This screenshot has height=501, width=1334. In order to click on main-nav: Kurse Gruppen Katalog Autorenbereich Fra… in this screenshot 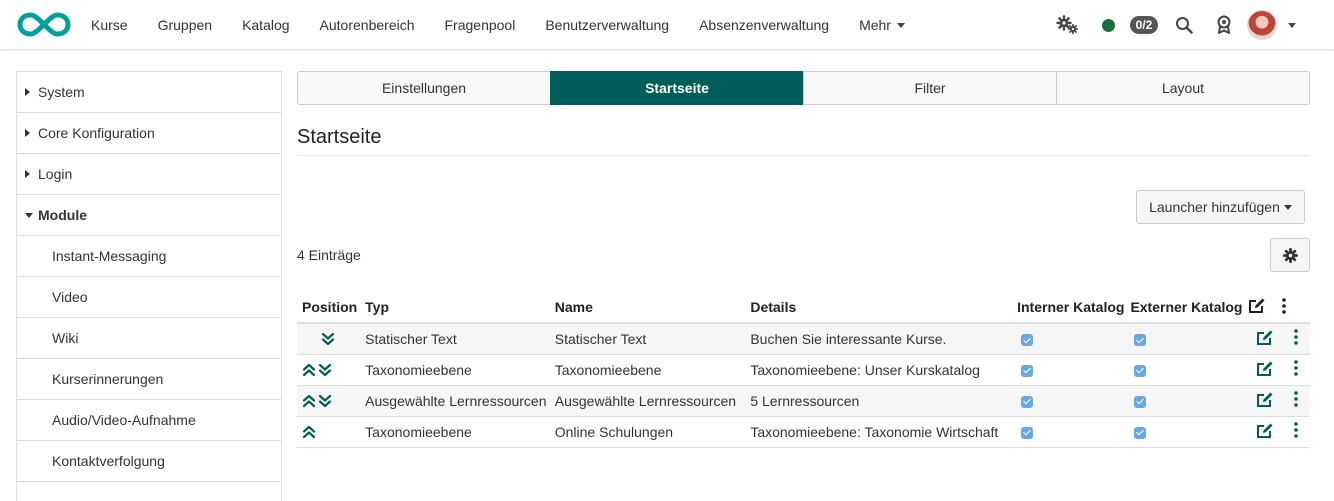, I will do `click(498, 25)`.